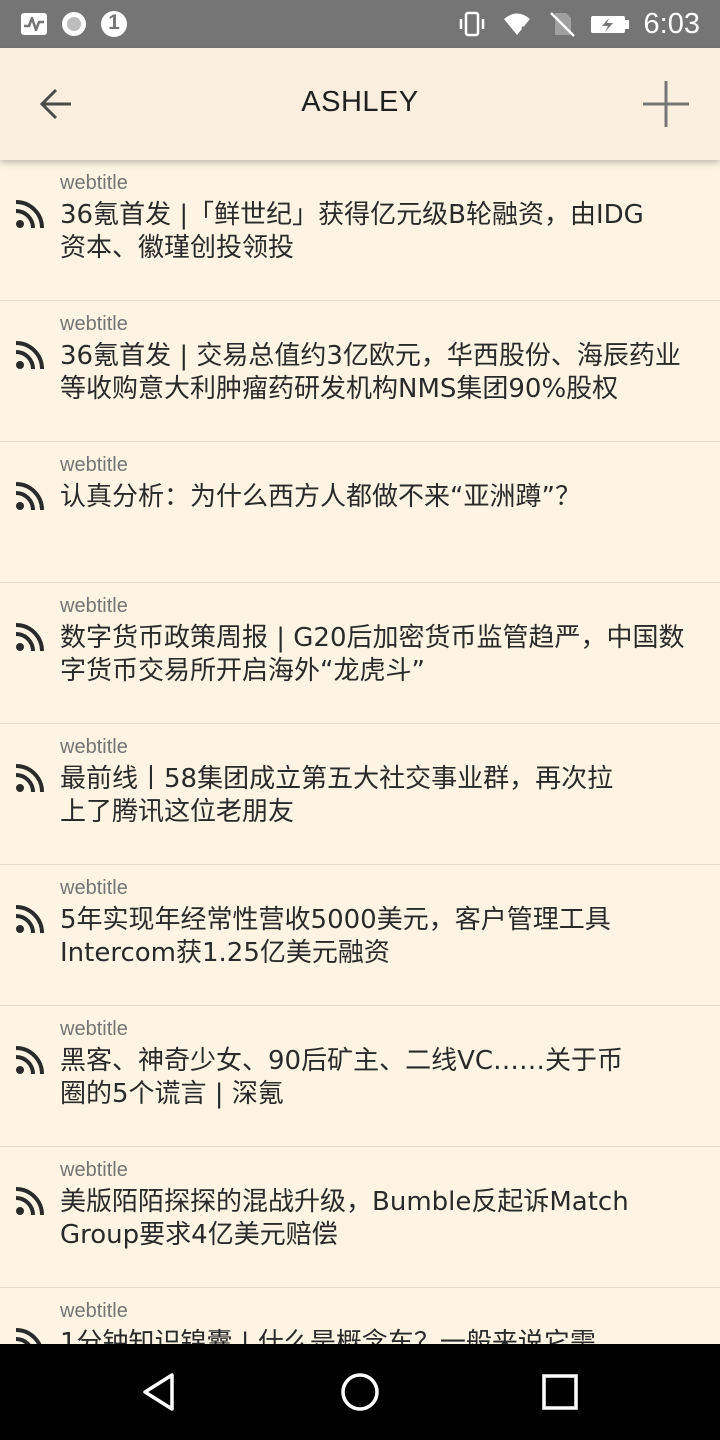 Image resolution: width=720 pixels, height=1440 pixels. Describe the element at coordinates (172, 1094) in the screenshot. I see `feed-item-title-line2: 圈的5个谎言 | 深氪` at that location.